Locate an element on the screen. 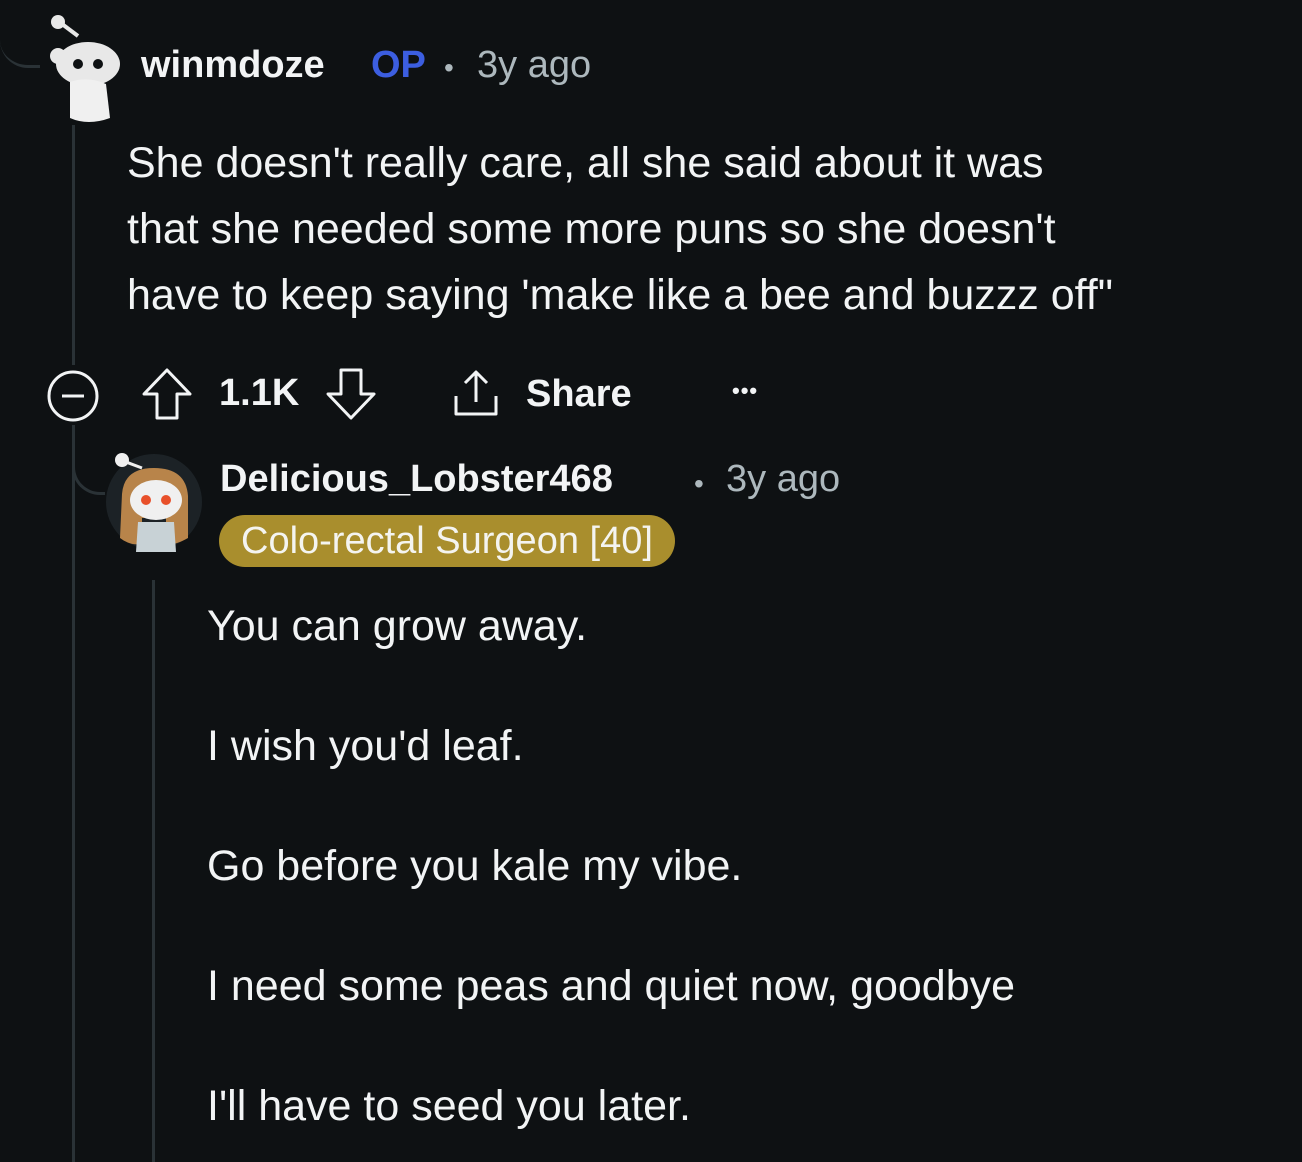 The height and width of the screenshot is (1162, 1302). reply-paragraph-1: You can grow away. is located at coordinates (397, 626).